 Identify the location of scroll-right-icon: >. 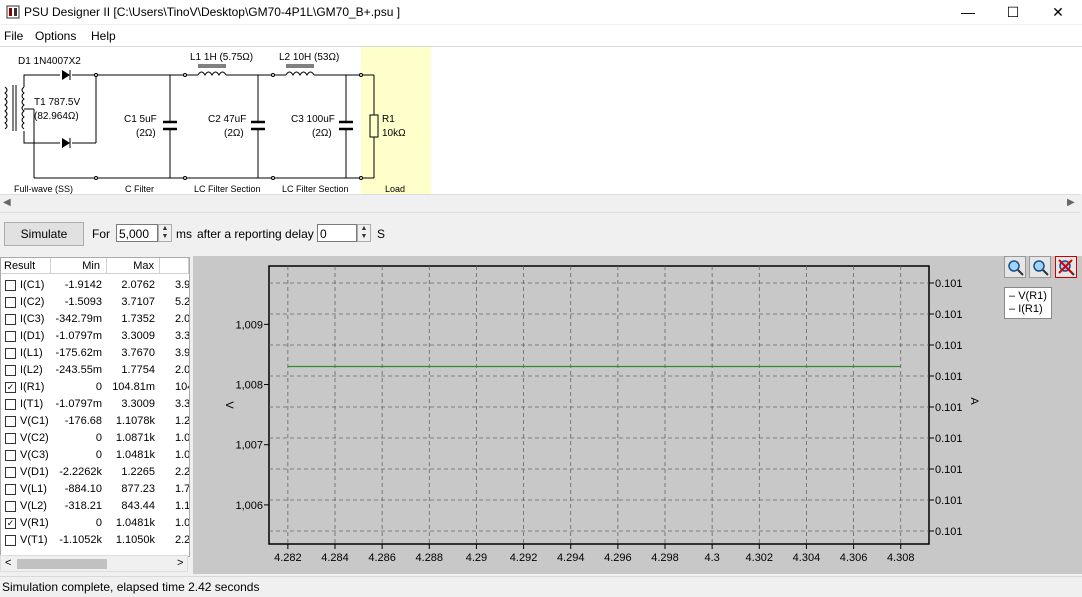
(180, 563).